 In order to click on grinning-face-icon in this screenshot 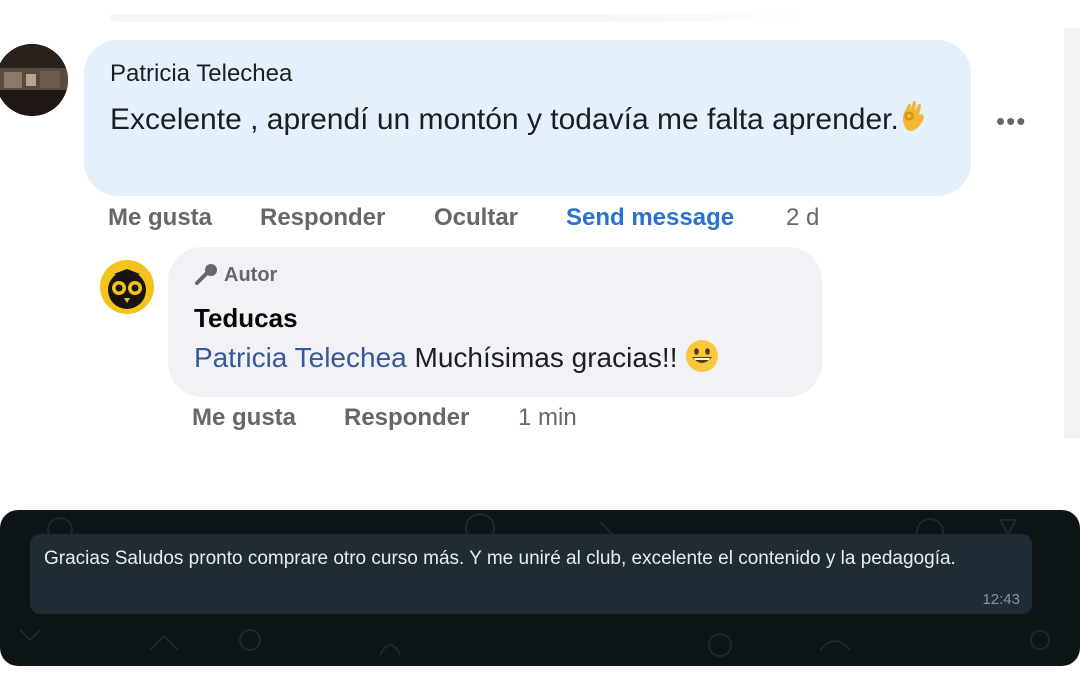, I will do `click(702, 359)`.